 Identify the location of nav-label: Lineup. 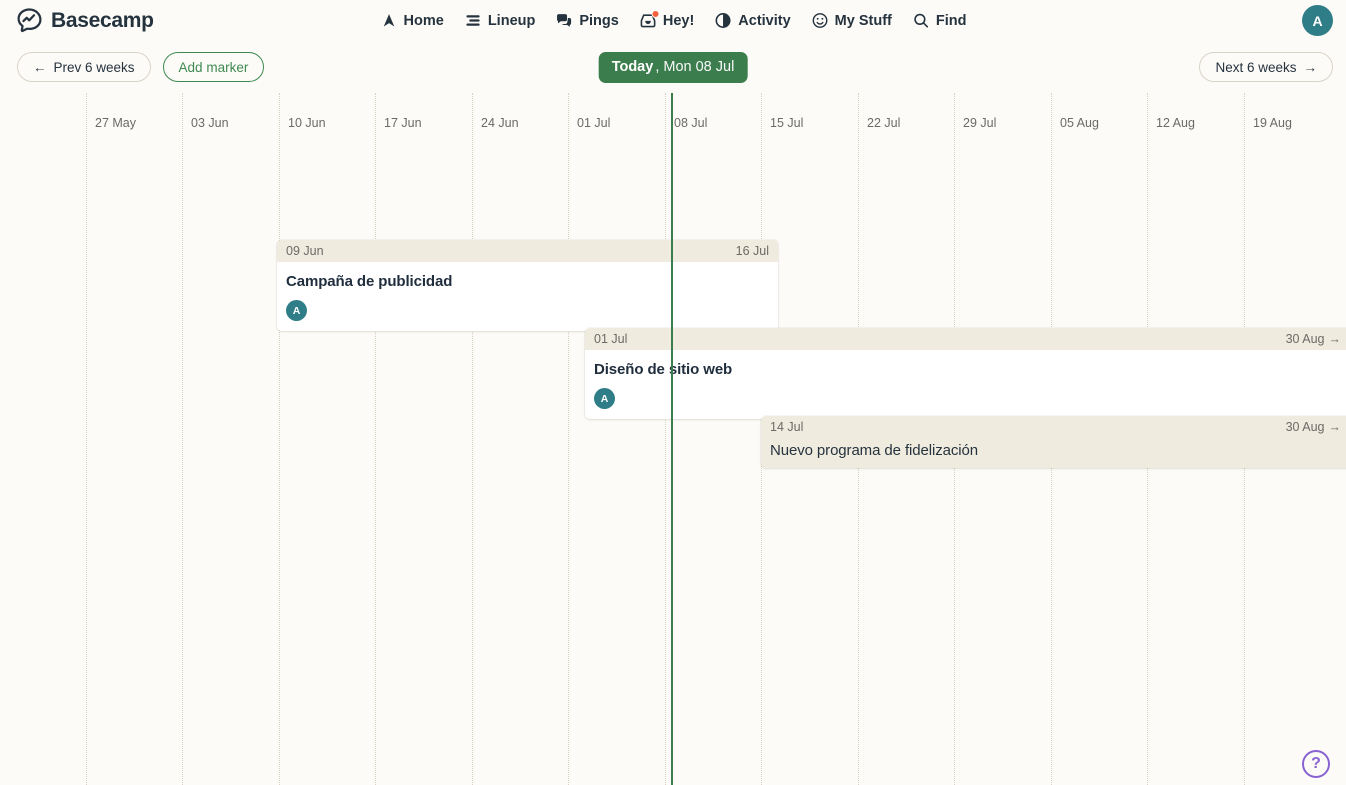
(511, 20).